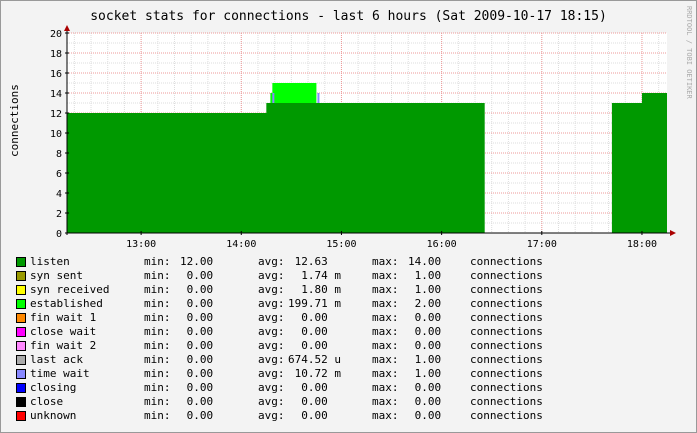  What do you see at coordinates (314, 359) in the screenshot?
I see `legend-avg-value: 674.52 u` at bounding box center [314, 359].